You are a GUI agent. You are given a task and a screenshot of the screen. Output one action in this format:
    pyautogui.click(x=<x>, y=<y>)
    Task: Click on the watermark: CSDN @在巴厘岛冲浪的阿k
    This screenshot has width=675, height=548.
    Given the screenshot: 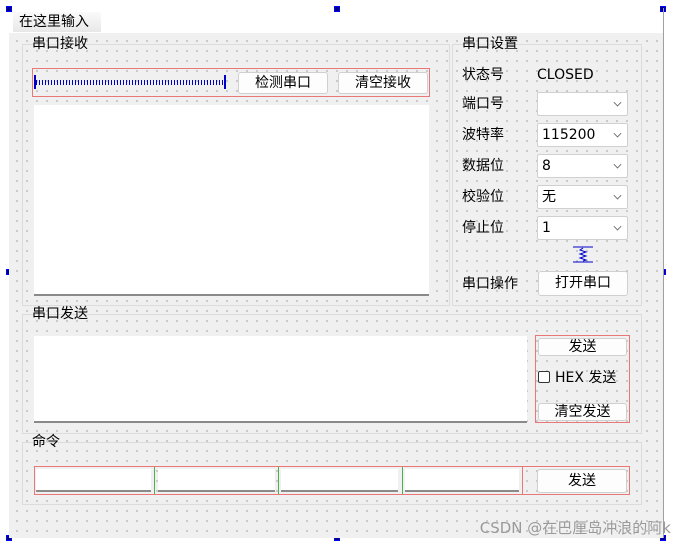 What is the action you would take?
    pyautogui.click(x=575, y=528)
    